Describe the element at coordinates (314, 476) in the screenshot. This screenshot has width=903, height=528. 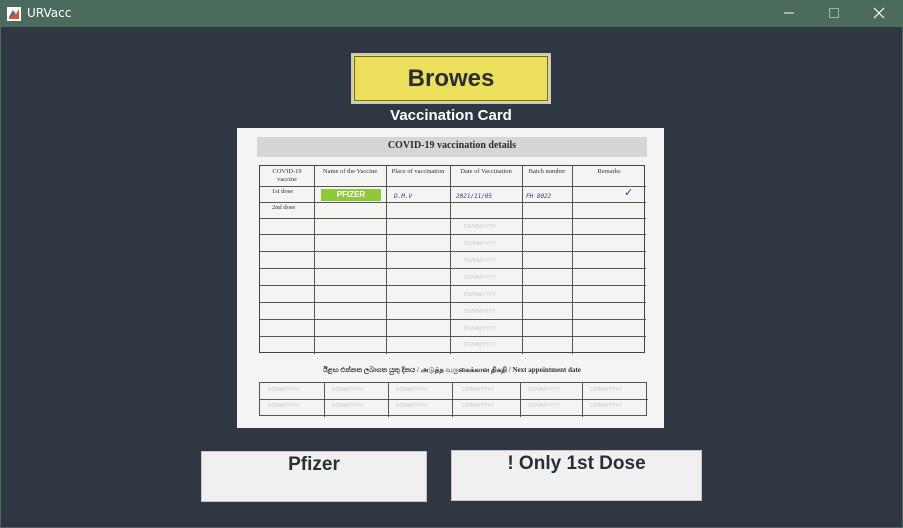
I see `vaccine-name-result: Pfizer` at that location.